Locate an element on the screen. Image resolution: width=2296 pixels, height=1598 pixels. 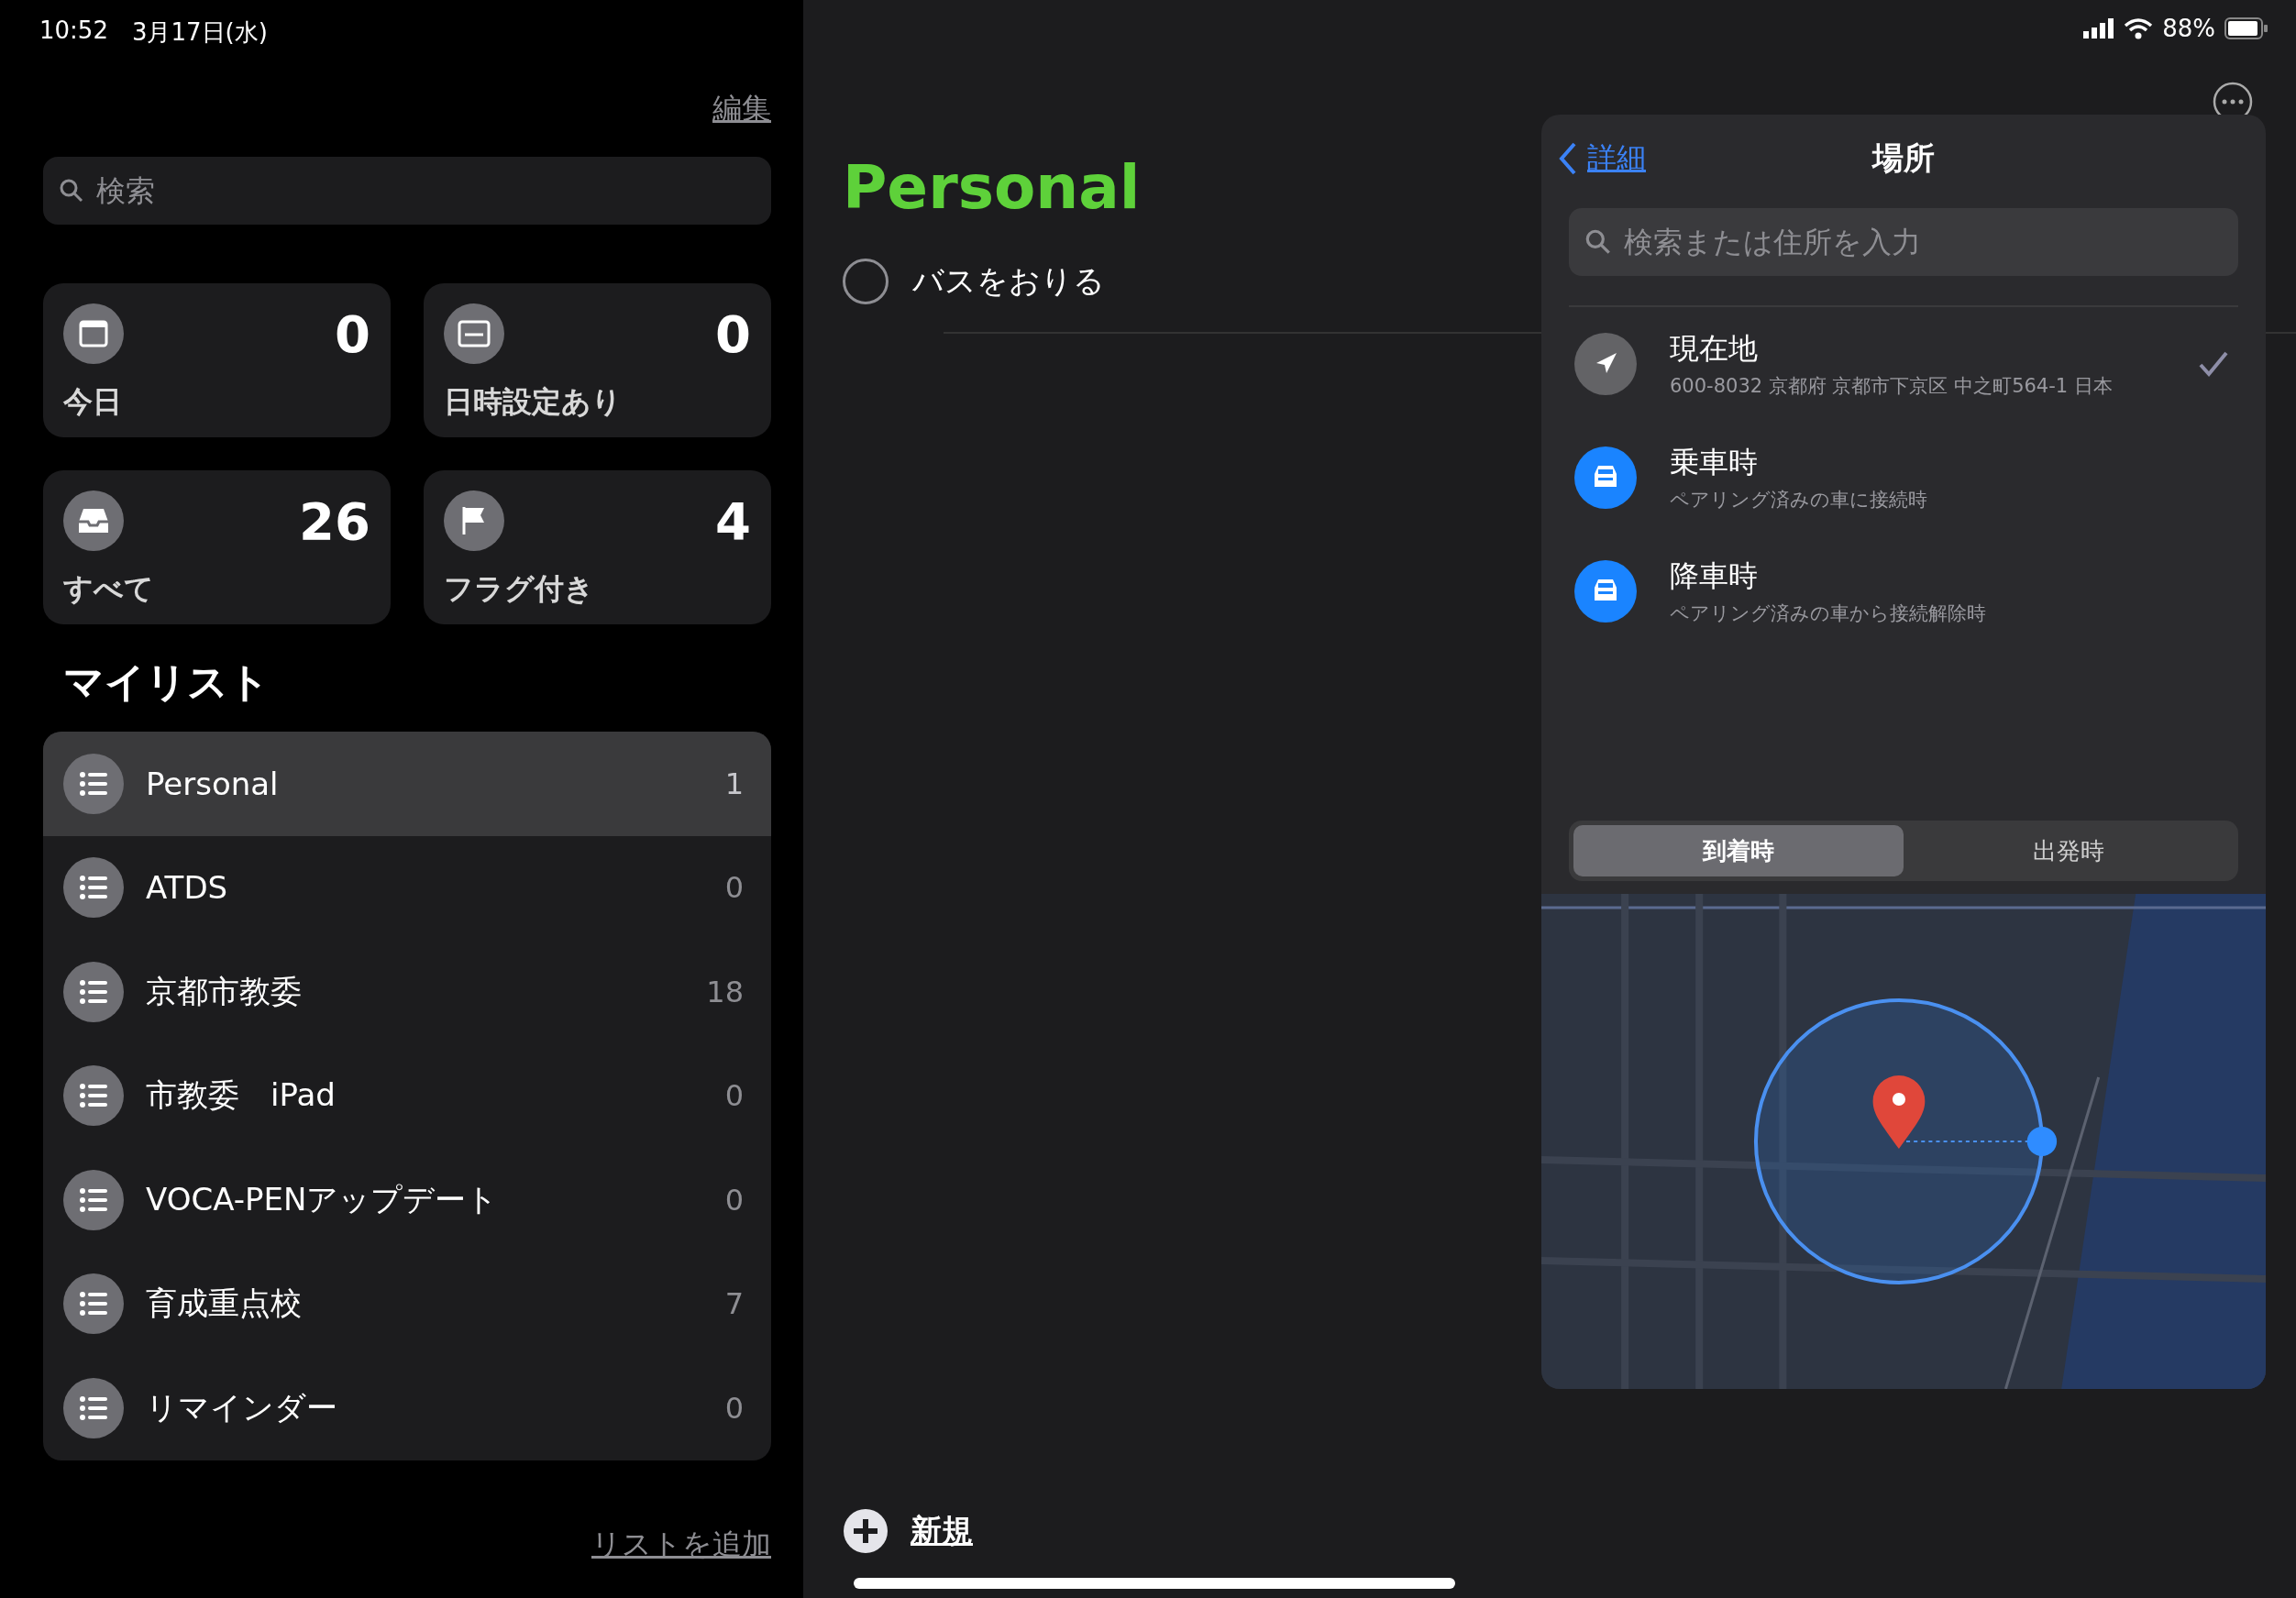
search-field: 検索 is located at coordinates (407, 191).